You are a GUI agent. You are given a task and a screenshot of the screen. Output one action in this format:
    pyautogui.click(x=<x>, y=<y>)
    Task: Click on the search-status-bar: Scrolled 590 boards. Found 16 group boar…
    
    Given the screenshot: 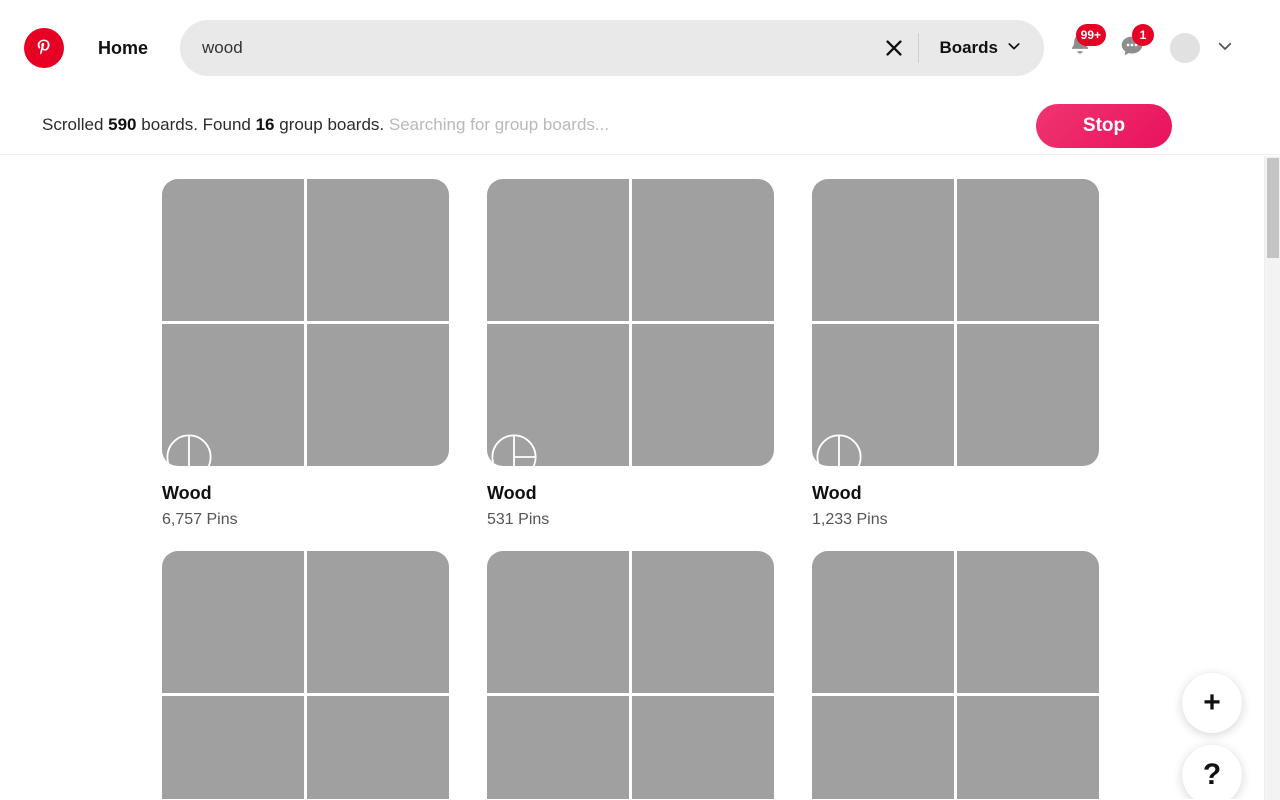 What is the action you would take?
    pyautogui.click(x=640, y=125)
    